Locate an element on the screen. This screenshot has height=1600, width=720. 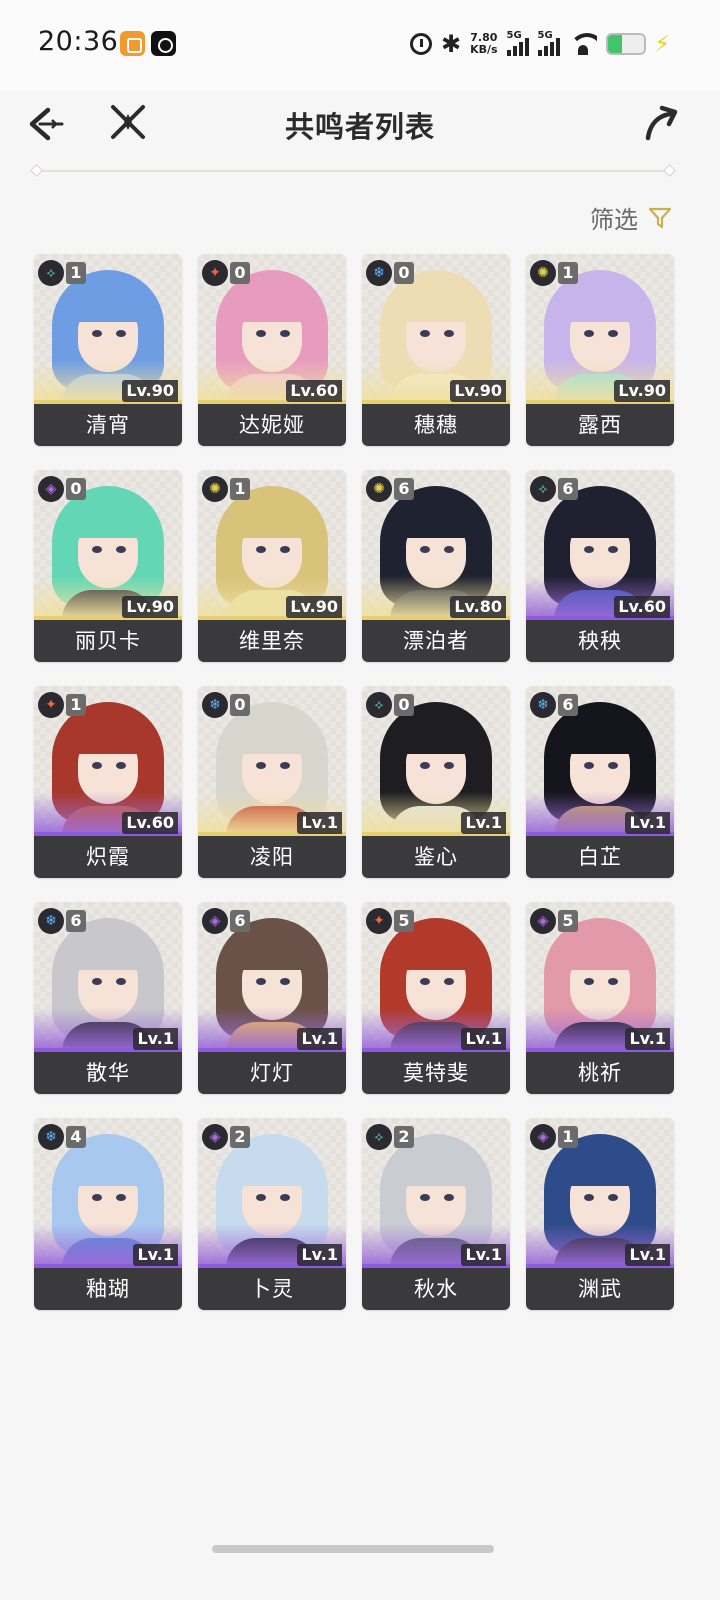
page-title: 共鸣者列表 is located at coordinates (359, 127).